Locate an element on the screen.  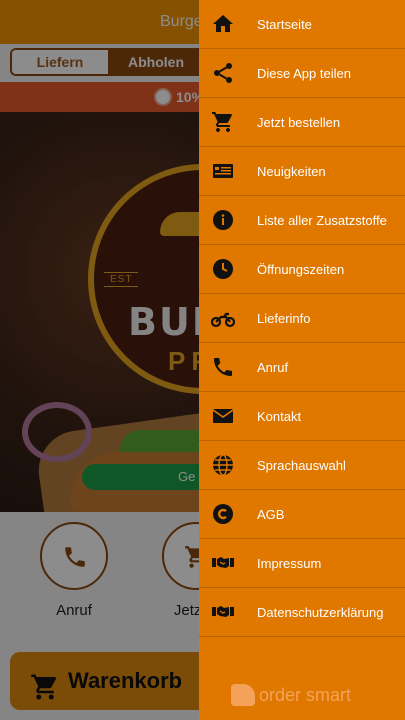
menu-item-delivery-info: Lieferinfo is located at coordinates (302, 318).